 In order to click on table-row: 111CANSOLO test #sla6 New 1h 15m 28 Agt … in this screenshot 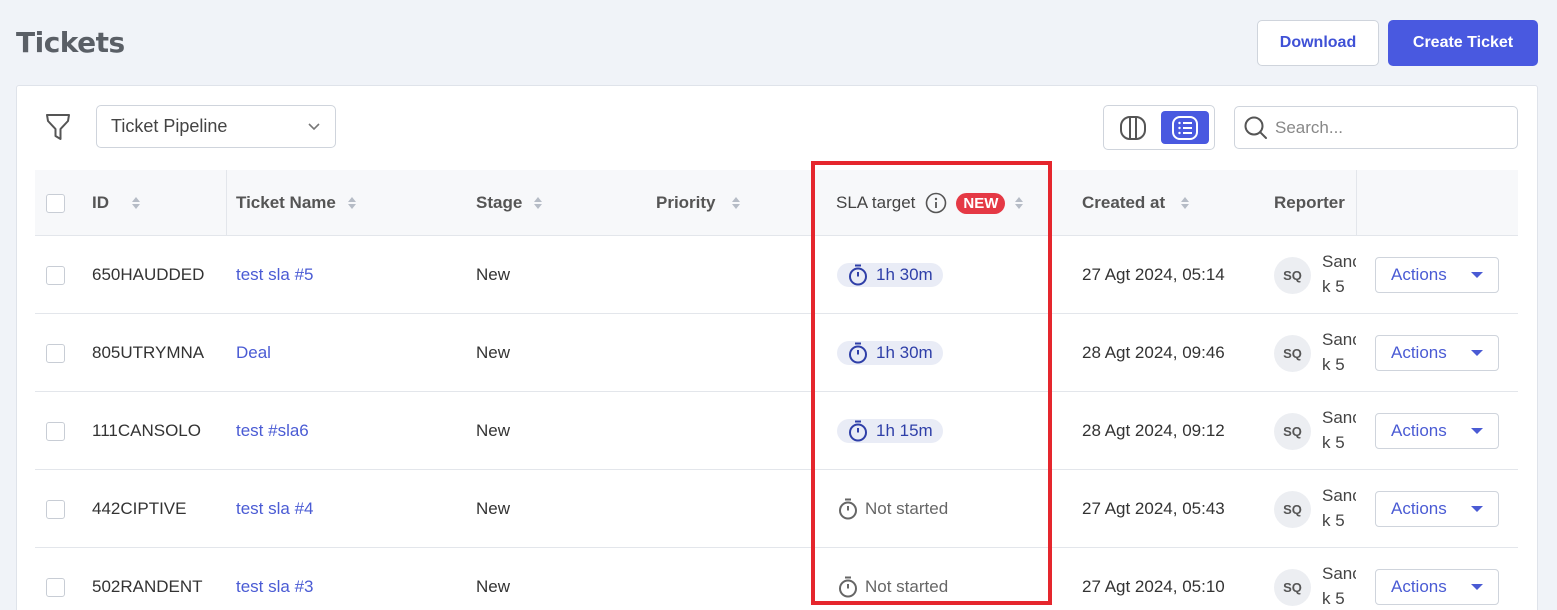, I will do `click(776, 431)`.